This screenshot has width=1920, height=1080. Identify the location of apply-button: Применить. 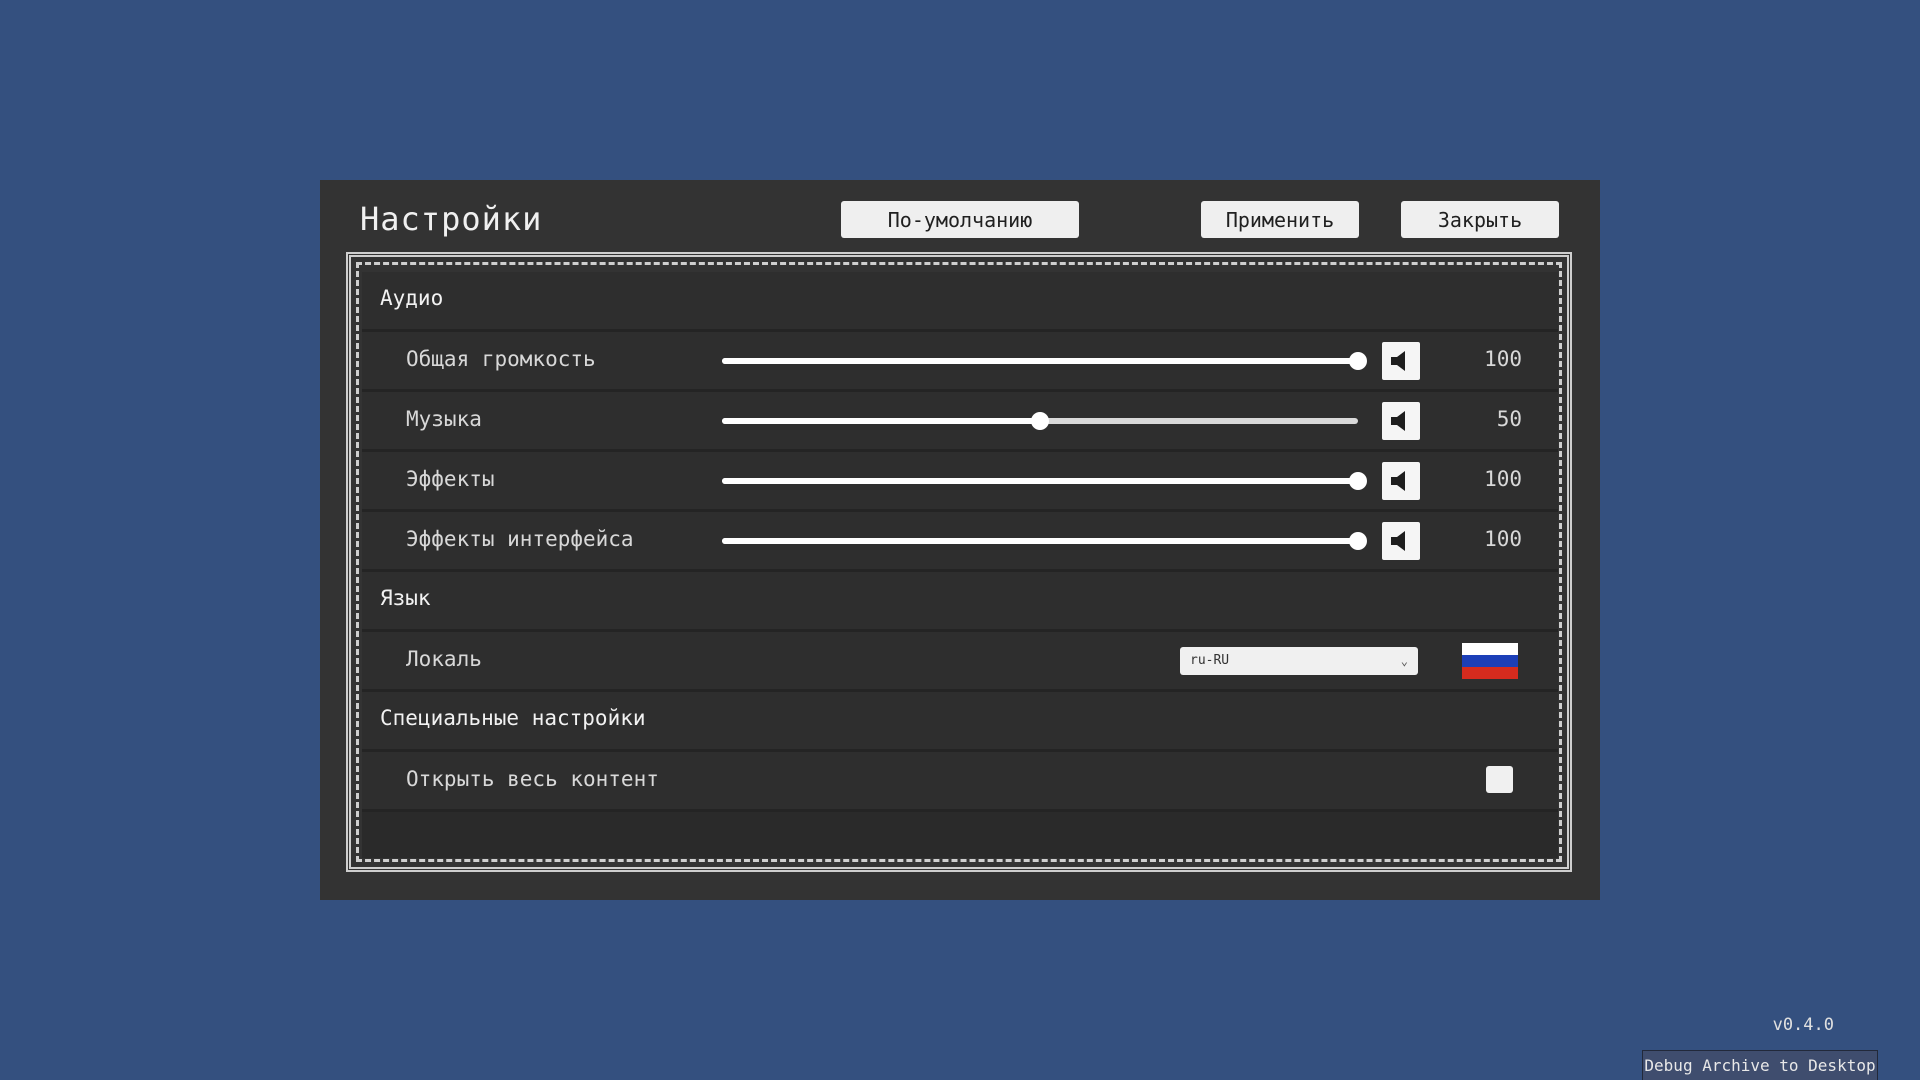
(1280, 219).